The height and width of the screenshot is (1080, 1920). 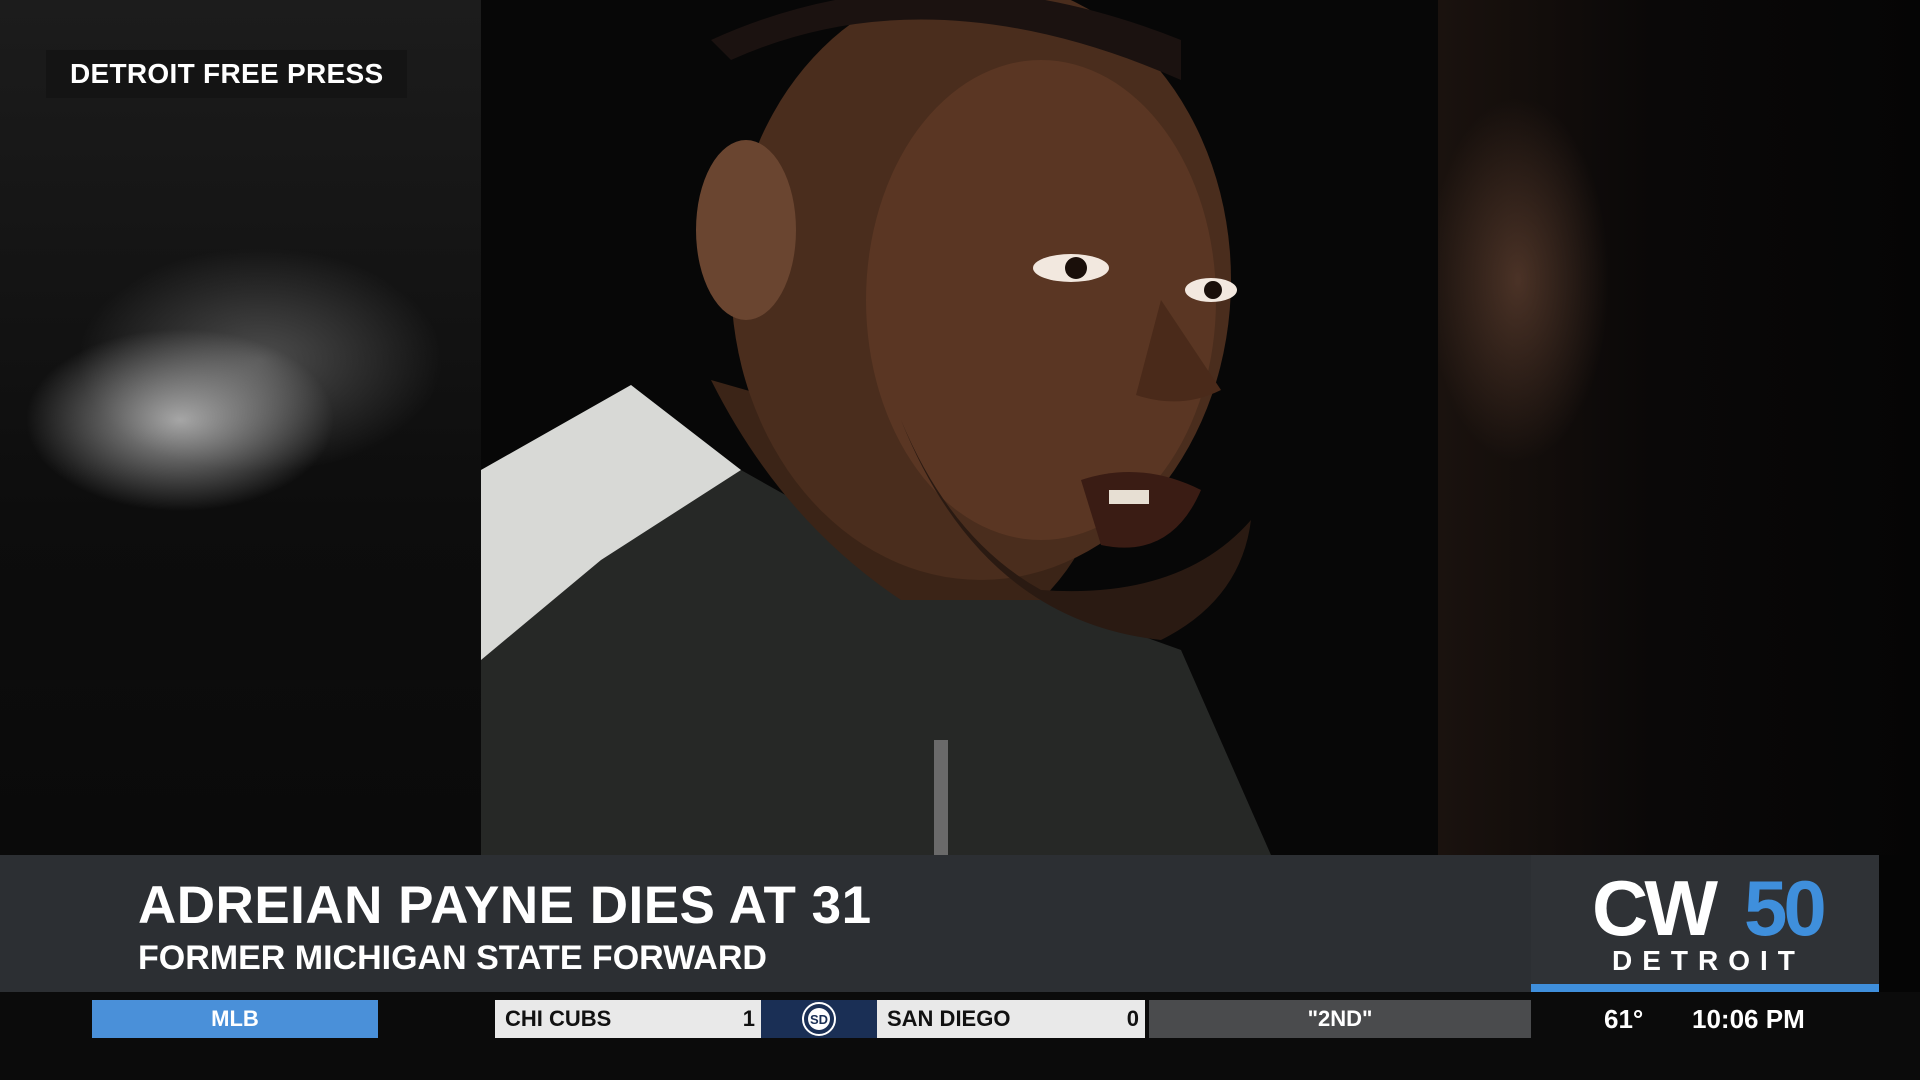 I want to click on svg-text: SD, so click(x=819, y=1019).